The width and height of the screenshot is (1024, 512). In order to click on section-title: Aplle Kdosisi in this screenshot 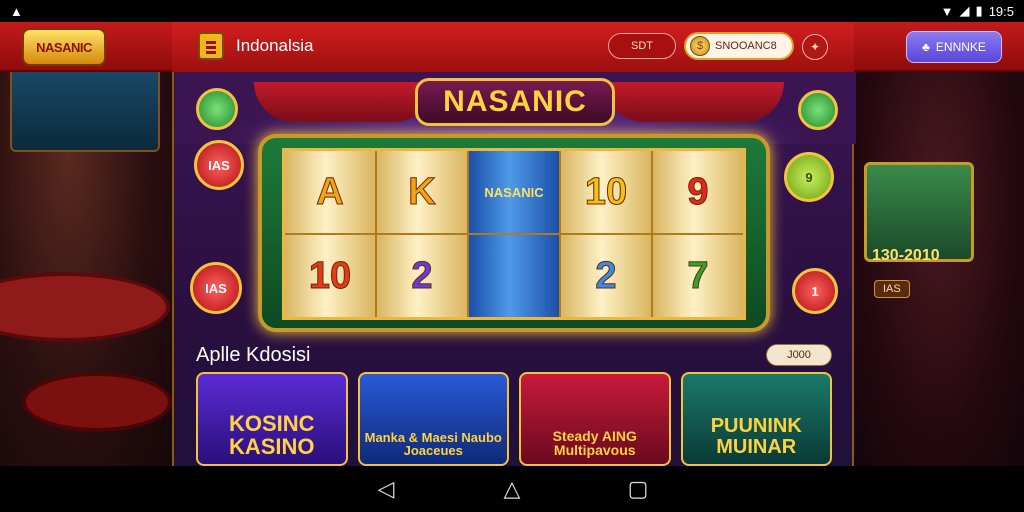, I will do `click(253, 355)`.